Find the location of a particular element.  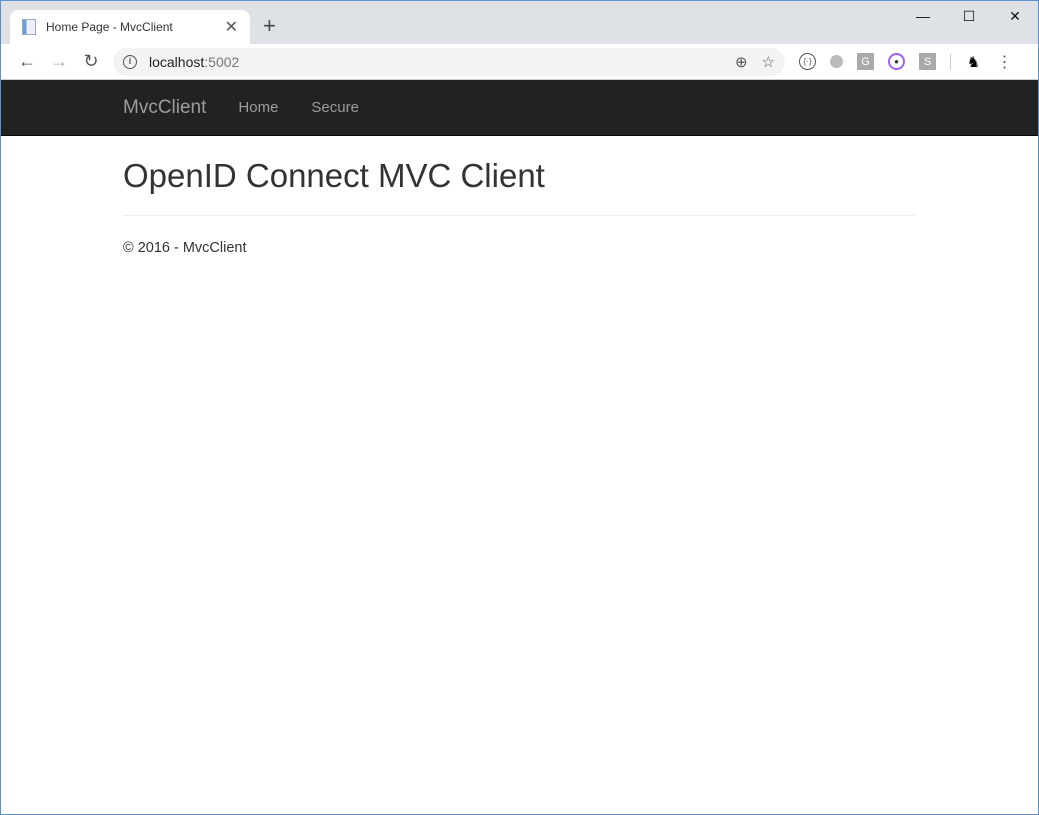

footer-text: © 2016 - MvcClient is located at coordinates (185, 248).